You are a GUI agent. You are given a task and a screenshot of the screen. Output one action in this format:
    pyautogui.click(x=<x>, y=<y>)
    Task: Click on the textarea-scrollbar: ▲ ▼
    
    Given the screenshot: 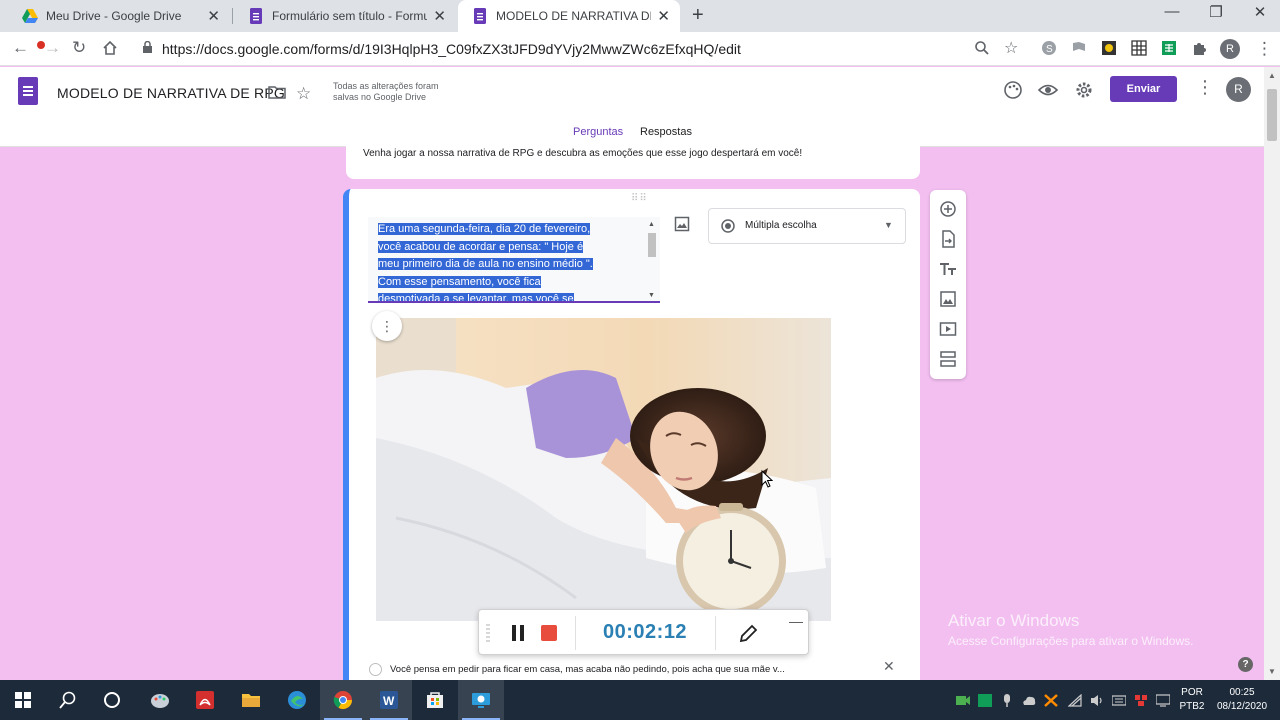 What is the action you would take?
    pyautogui.click(x=652, y=260)
    